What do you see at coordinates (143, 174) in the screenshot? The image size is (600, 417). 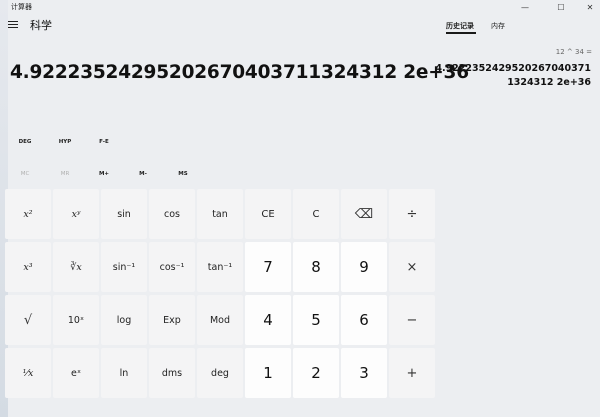 I see `memory-subtract-button: M-` at bounding box center [143, 174].